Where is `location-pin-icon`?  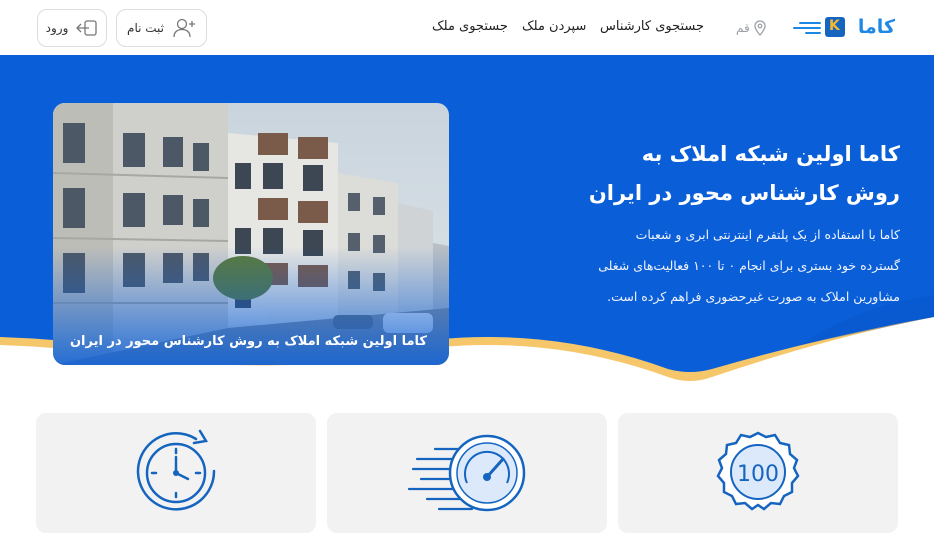 location-pin-icon is located at coordinates (760, 28).